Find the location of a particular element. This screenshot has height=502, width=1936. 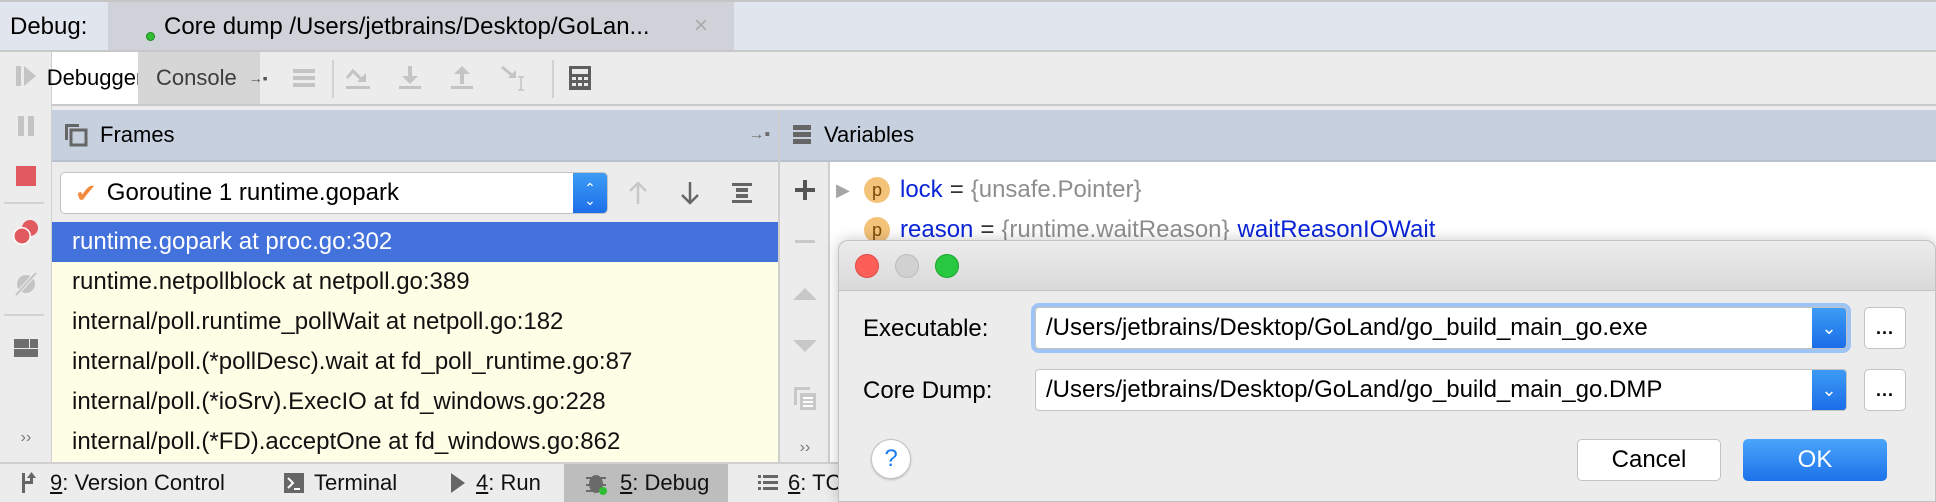

duplicate-watch-button is located at coordinates (805, 398).